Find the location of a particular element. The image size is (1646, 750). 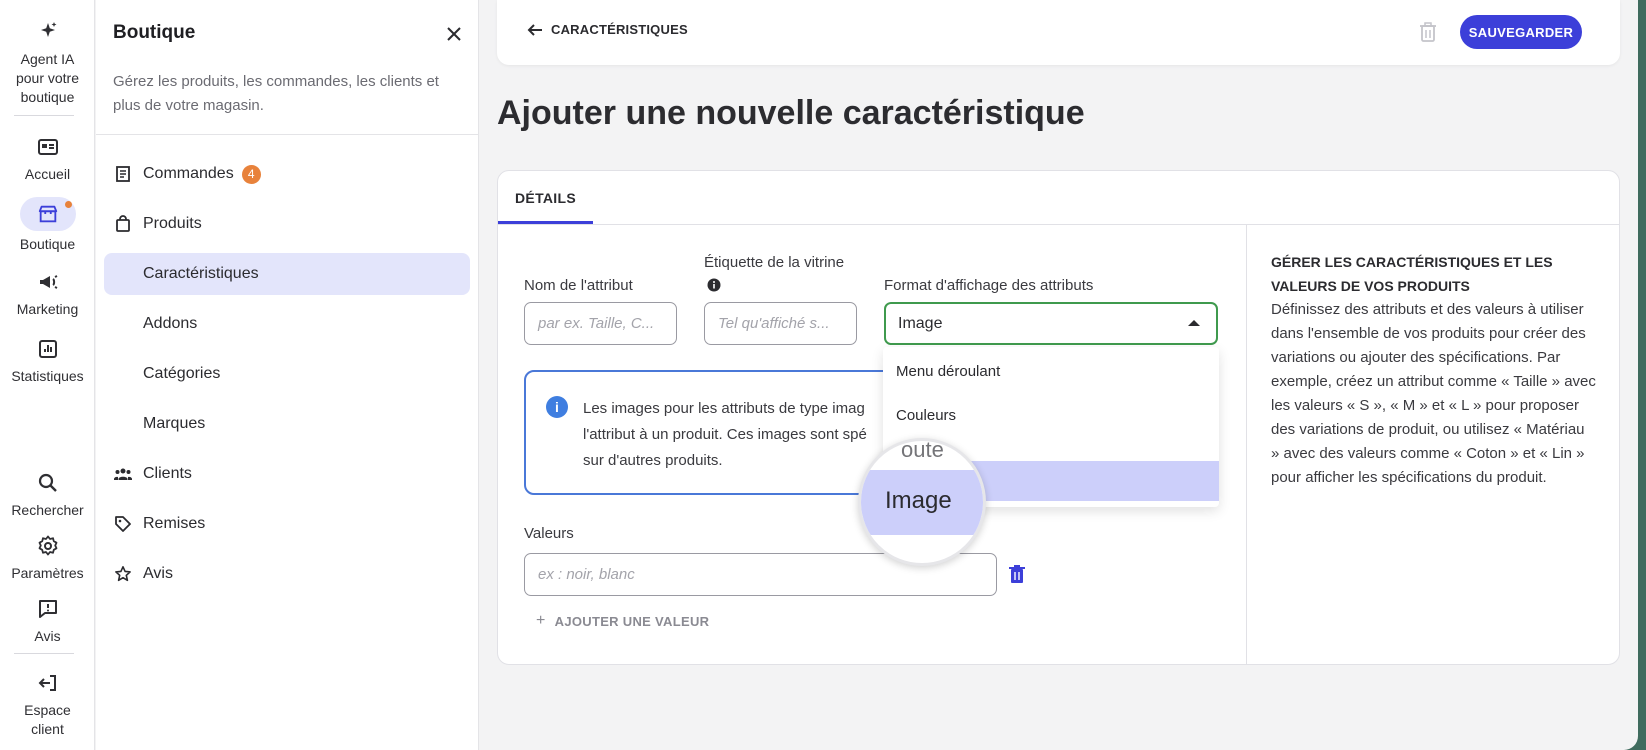

rail-item-marketing: Marketing is located at coordinates (47, 294).